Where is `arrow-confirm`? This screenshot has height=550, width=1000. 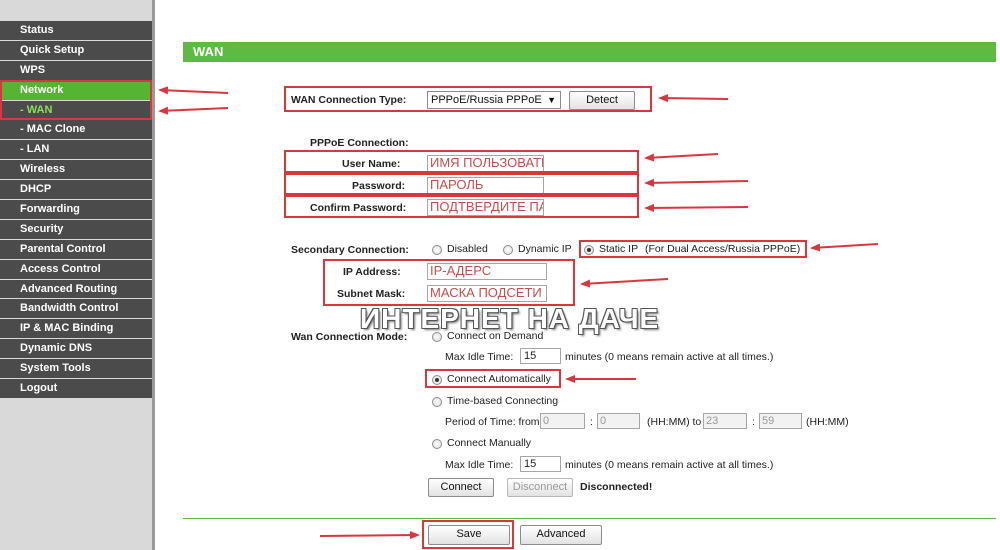 arrow-confirm is located at coordinates (696, 207).